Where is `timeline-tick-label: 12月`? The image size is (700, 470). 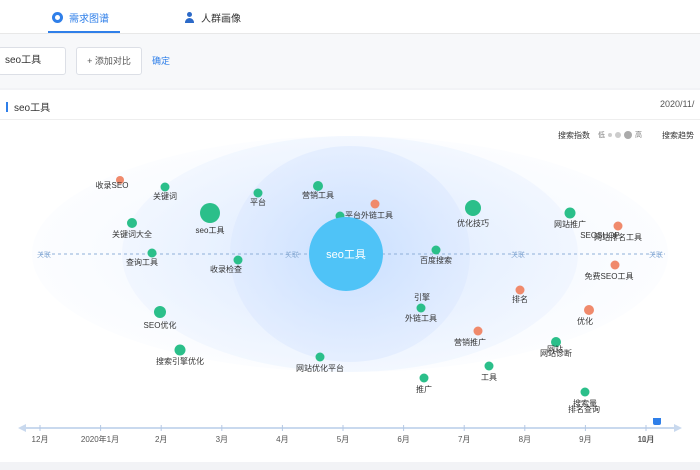 timeline-tick-label: 12月 is located at coordinates (40, 439).